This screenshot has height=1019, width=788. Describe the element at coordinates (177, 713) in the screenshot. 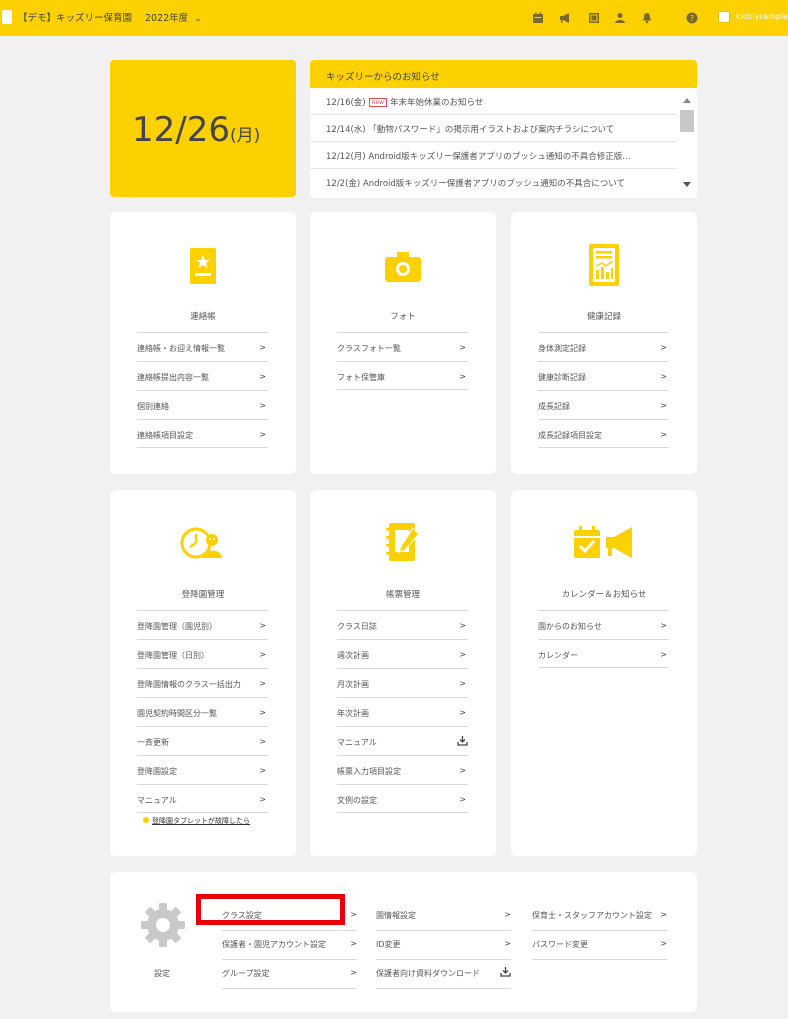

I see `link-label: 園児契約時間区分一覧` at that location.